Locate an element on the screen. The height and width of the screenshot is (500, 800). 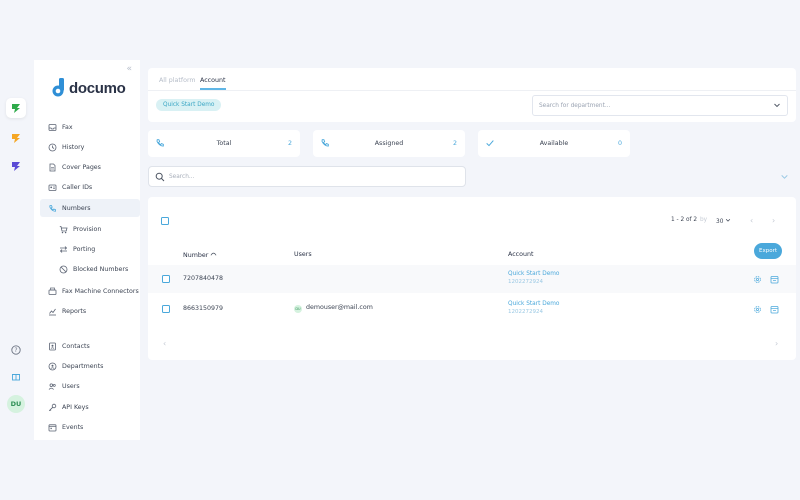
sidebar-item-fax-machine-connectors: Fax Machine Connectors is located at coordinates (90, 291).